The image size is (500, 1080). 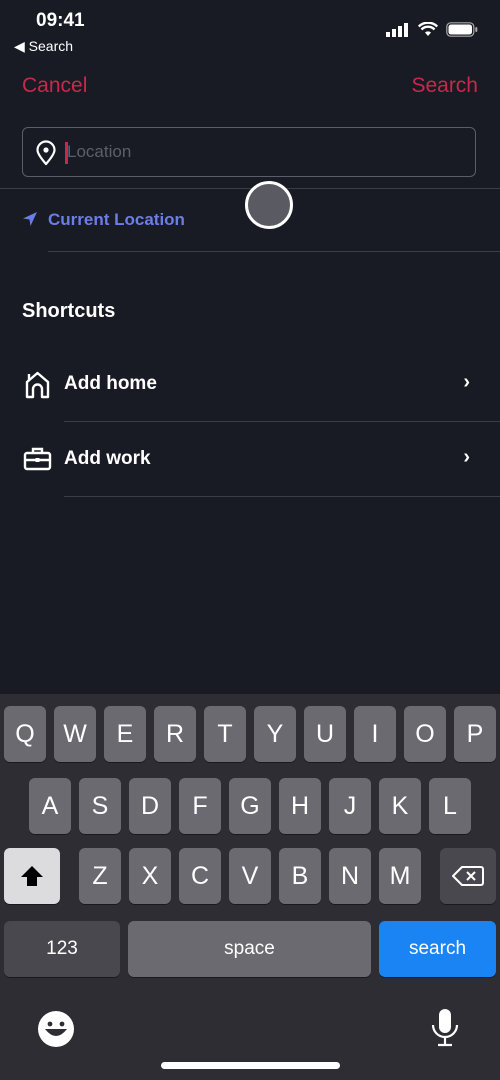 I want to click on shortcut-add-work: Add work ›, so click(x=250, y=460).